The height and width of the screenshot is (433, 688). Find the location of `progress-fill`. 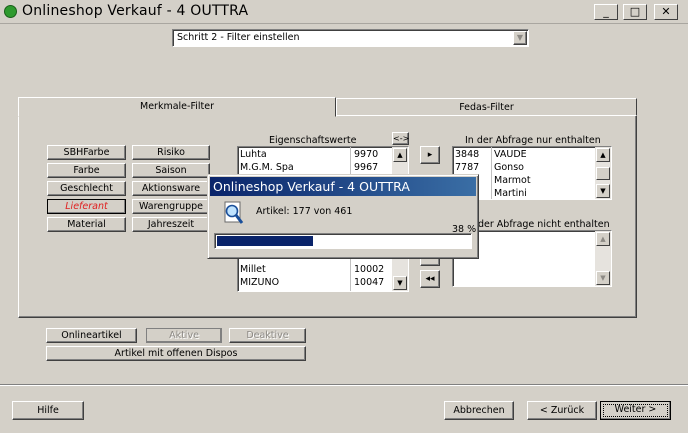

progress-fill is located at coordinates (265, 241).